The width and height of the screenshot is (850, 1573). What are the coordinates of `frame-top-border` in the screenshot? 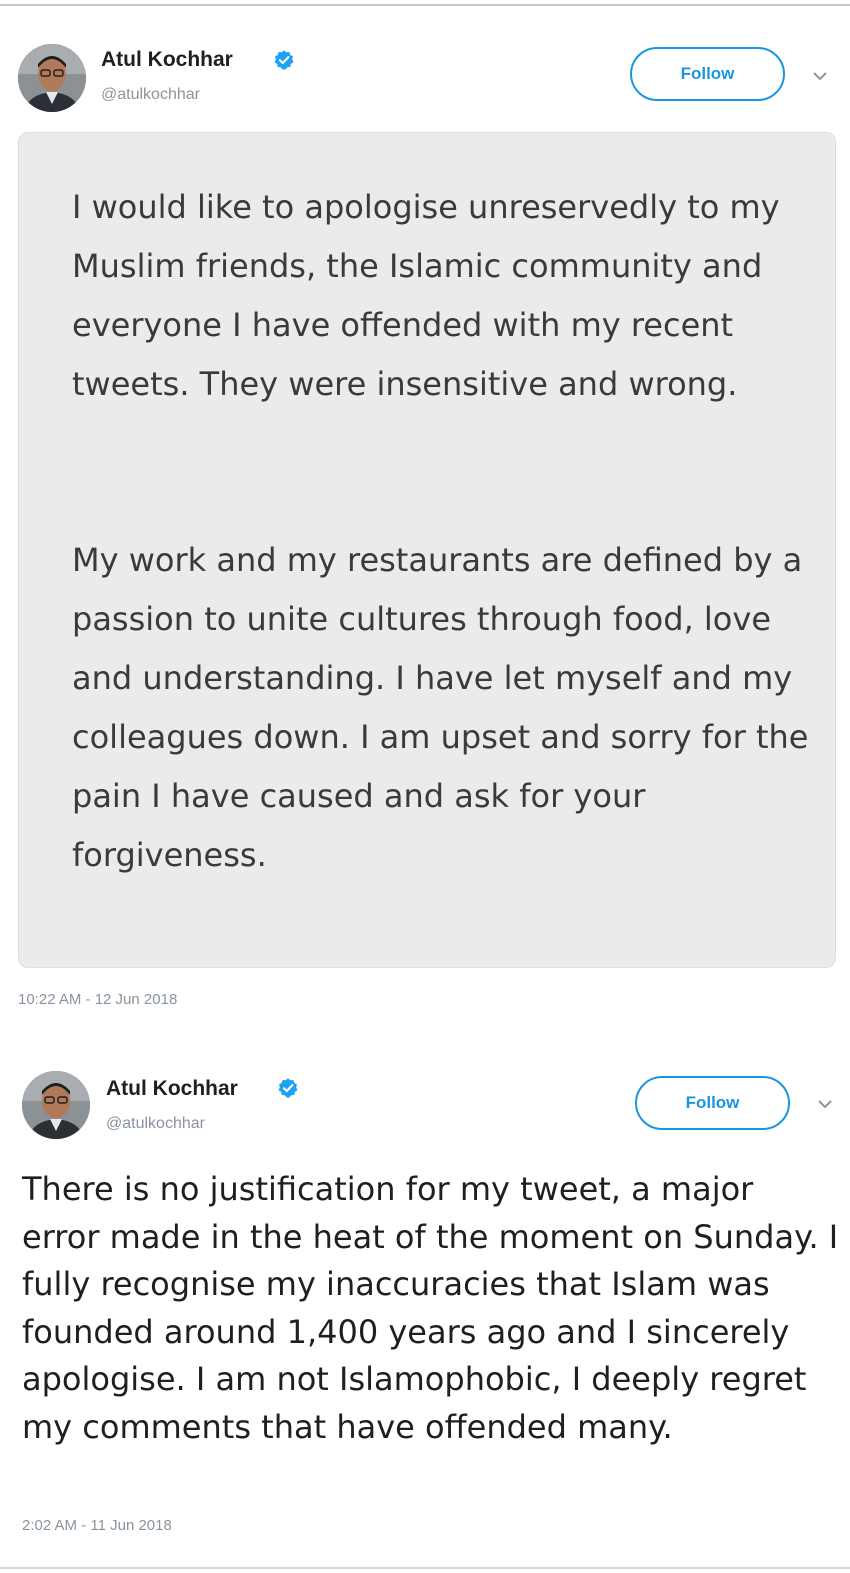 It's located at (425, 5).